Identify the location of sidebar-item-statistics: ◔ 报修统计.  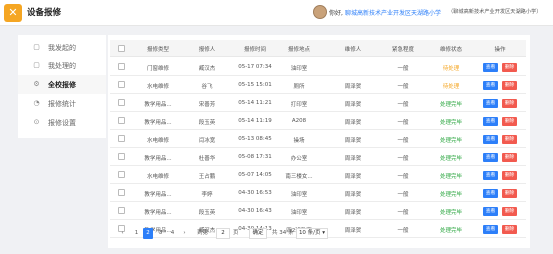
(62, 103).